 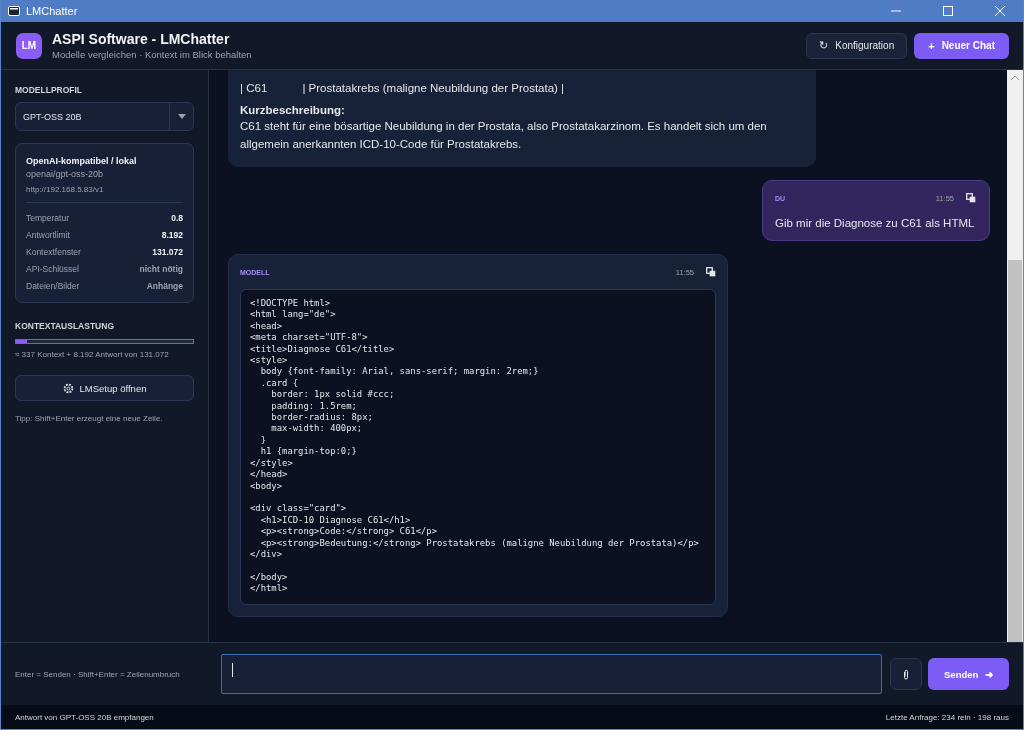 What do you see at coordinates (290, 304) in the screenshot?
I see `code-line: <!DOCTYPE html>` at bounding box center [290, 304].